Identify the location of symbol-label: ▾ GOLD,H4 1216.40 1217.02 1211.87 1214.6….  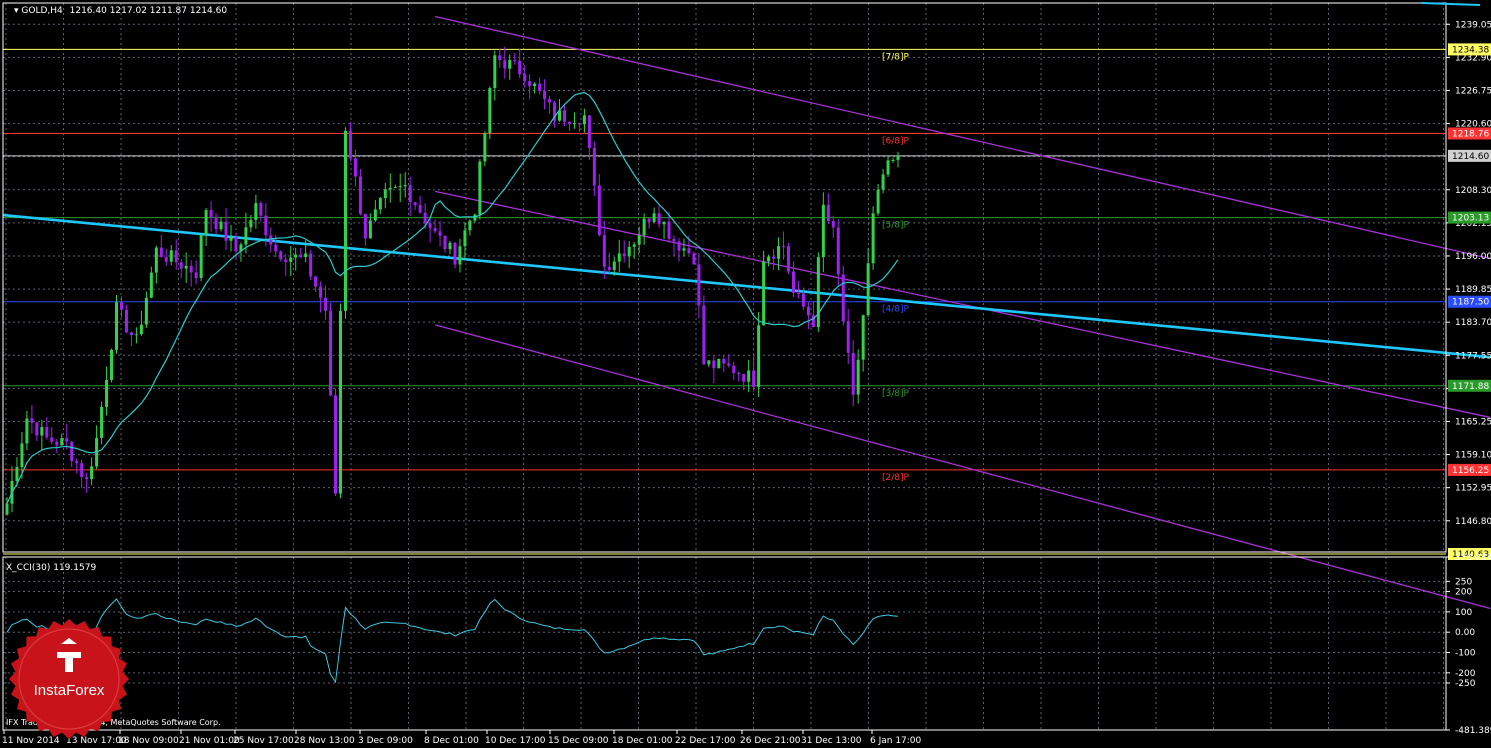
(120, 11).